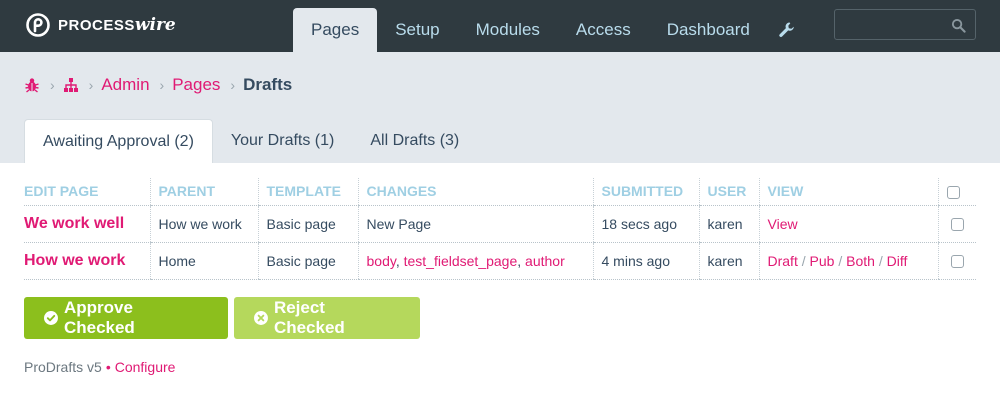 This screenshot has height=395, width=1000. What do you see at coordinates (822, 261) in the screenshot?
I see `view-pub-link: Pub` at bounding box center [822, 261].